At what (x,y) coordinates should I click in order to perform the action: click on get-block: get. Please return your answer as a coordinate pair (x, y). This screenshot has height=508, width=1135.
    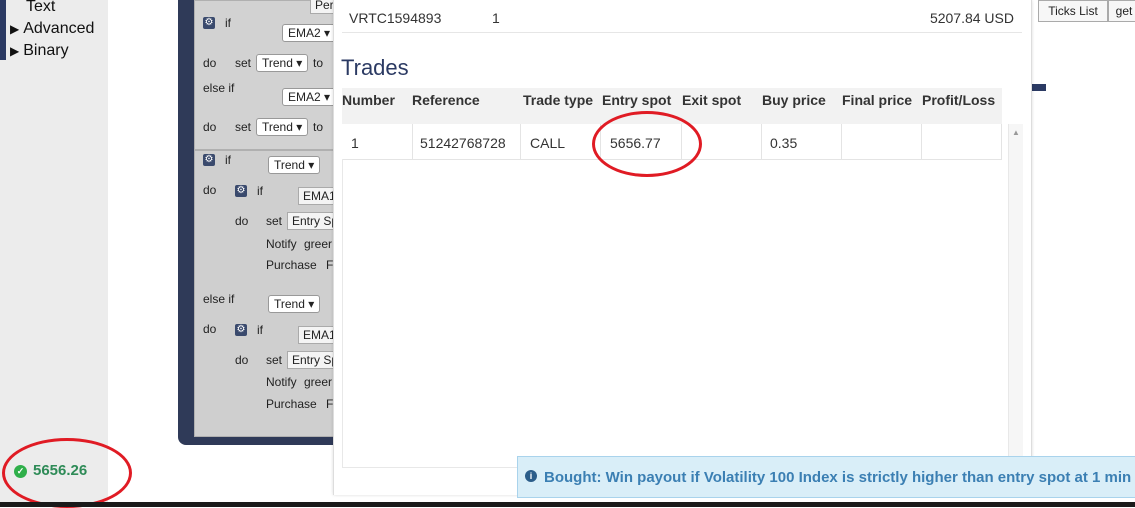
    Looking at the image, I should click on (1121, 11).